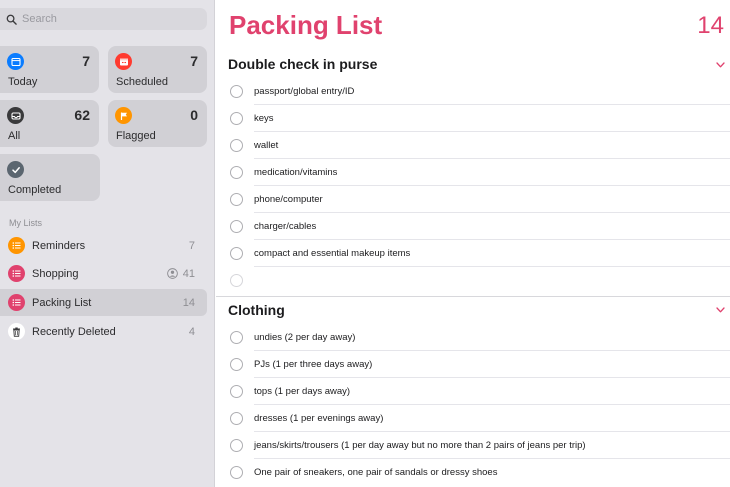  What do you see at coordinates (55, 273) in the screenshot?
I see `list-name: Shopping` at bounding box center [55, 273].